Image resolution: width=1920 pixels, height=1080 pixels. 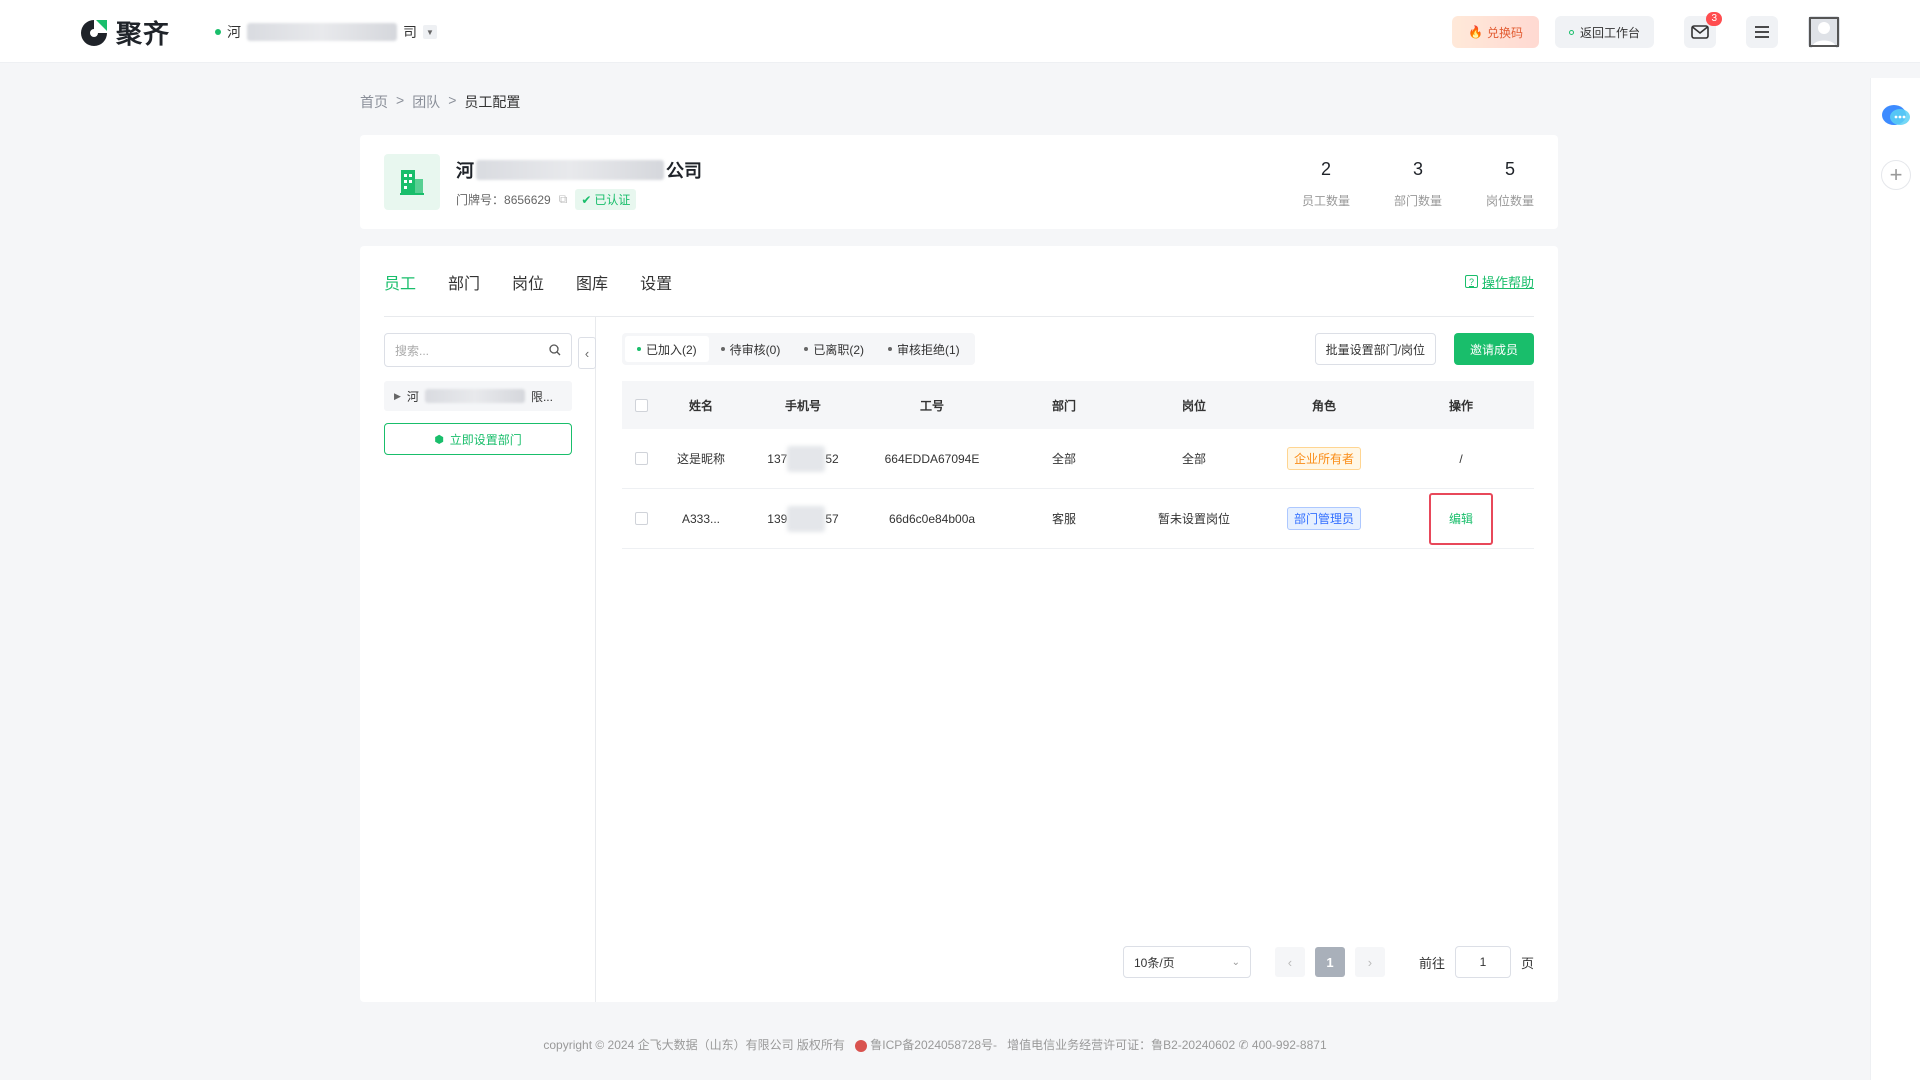 I want to click on column-header-role: 角色, so click(x=1323, y=405).